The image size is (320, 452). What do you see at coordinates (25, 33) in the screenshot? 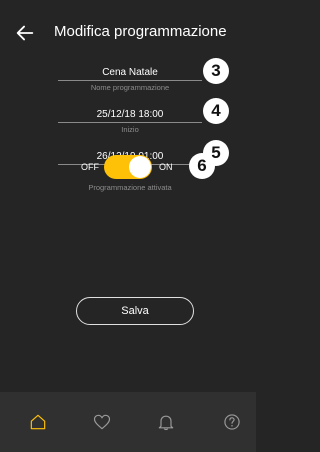
I see `arrow-left-icon` at bounding box center [25, 33].